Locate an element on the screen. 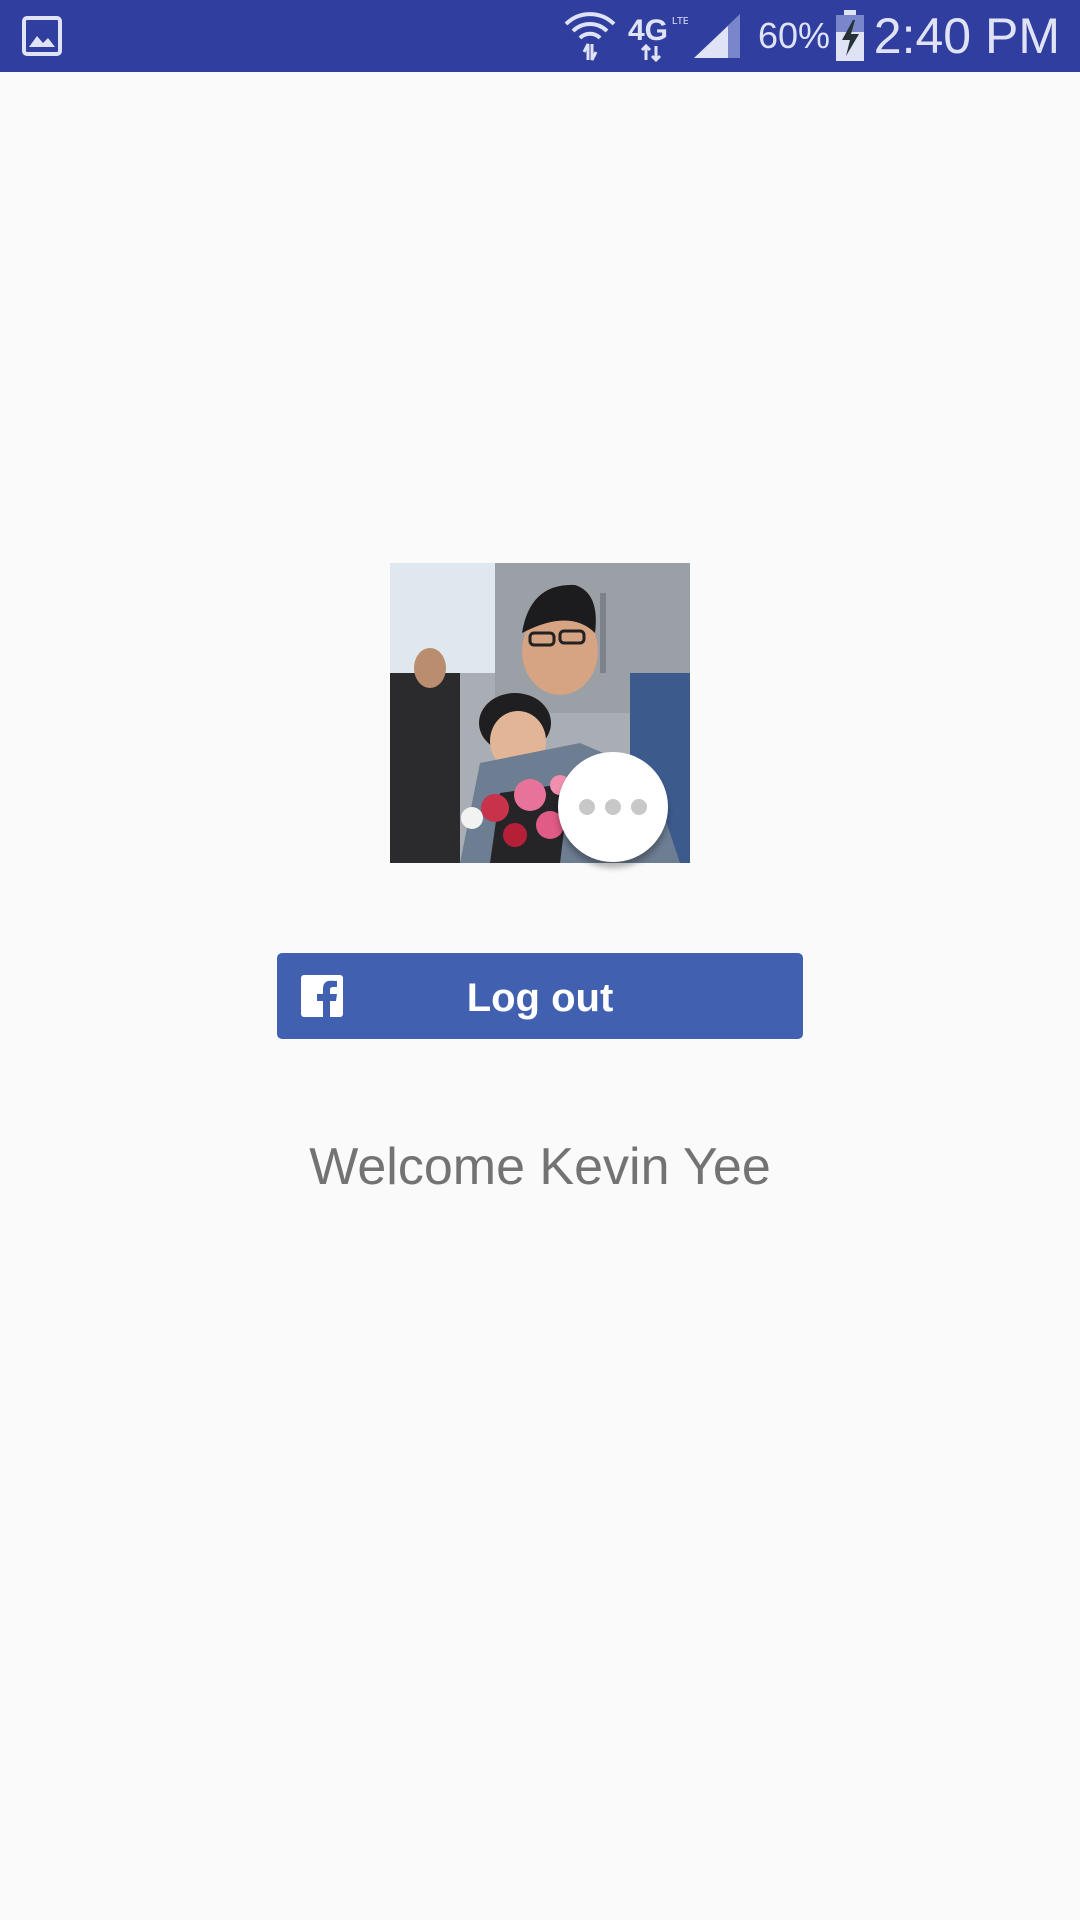  logout-button-label: Log out is located at coordinates (540, 998).